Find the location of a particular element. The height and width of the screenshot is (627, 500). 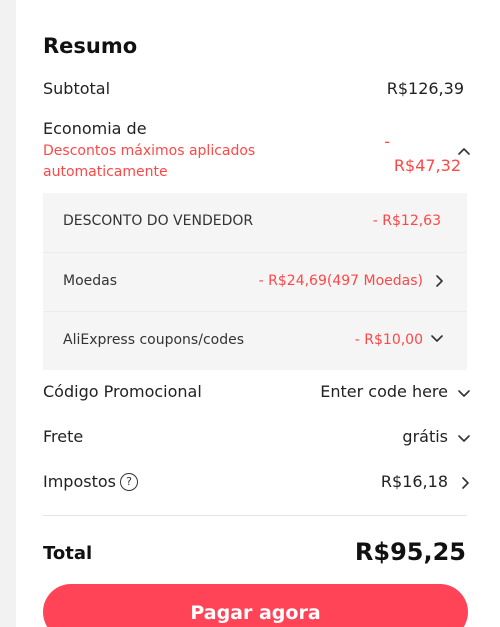

discount-label: Moedas is located at coordinates (90, 281).